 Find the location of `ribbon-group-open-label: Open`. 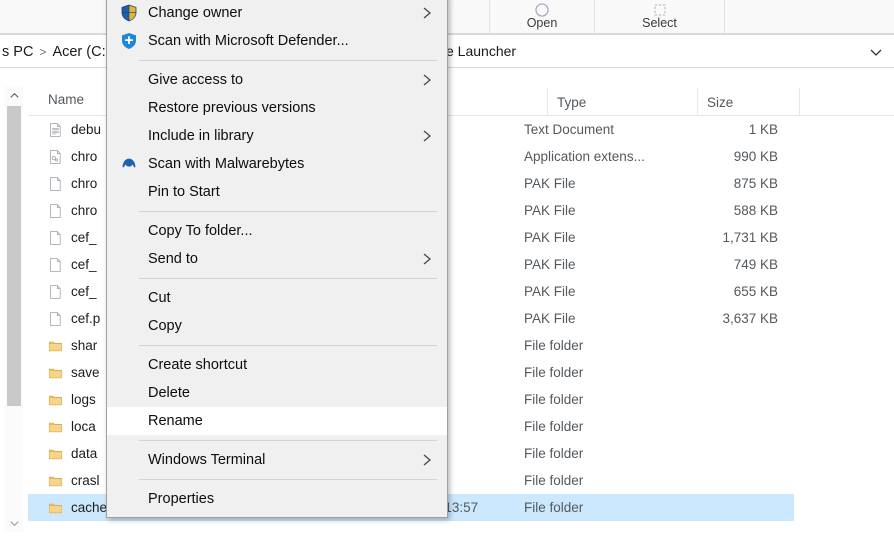

ribbon-group-open-label: Open is located at coordinates (542, 23).